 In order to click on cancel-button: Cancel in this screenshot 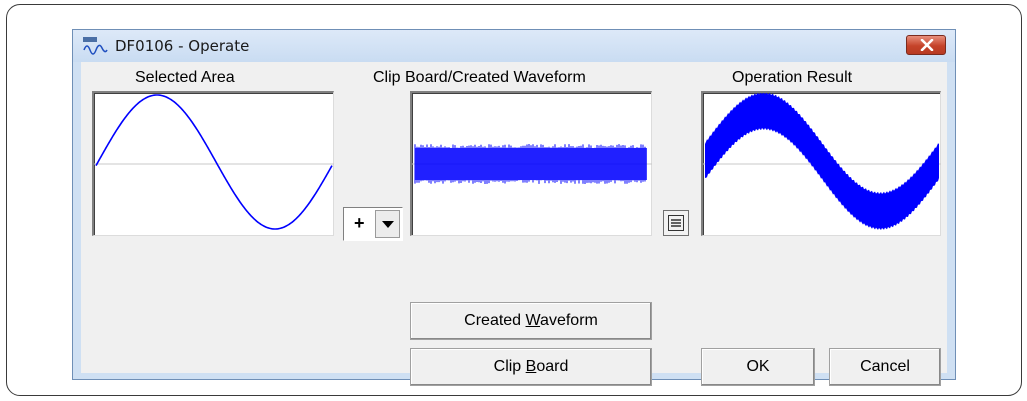, I will do `click(885, 367)`.